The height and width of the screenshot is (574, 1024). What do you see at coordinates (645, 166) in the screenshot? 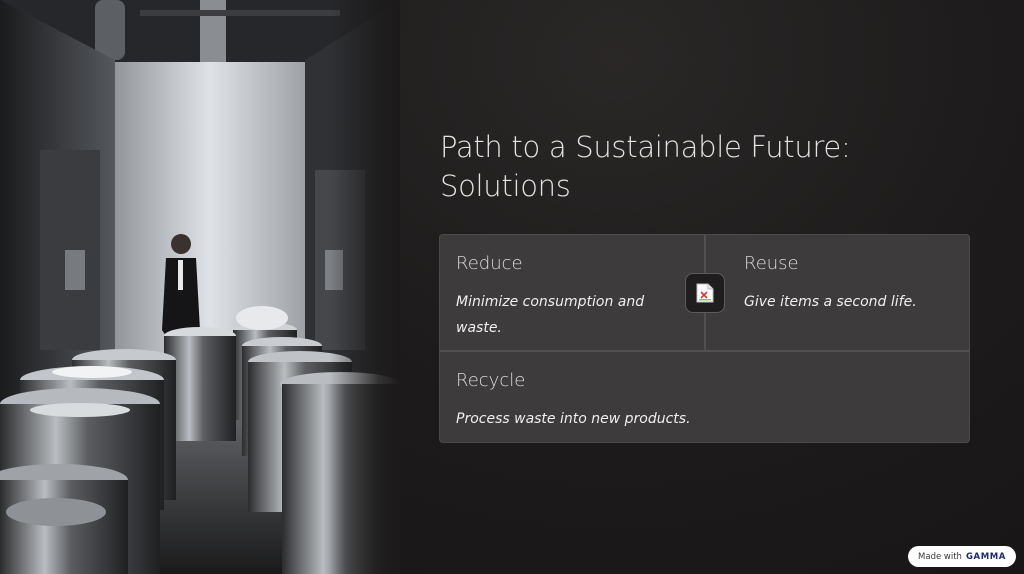
I see `slide-title: Path to a Sustainable Future: Solutions` at bounding box center [645, 166].